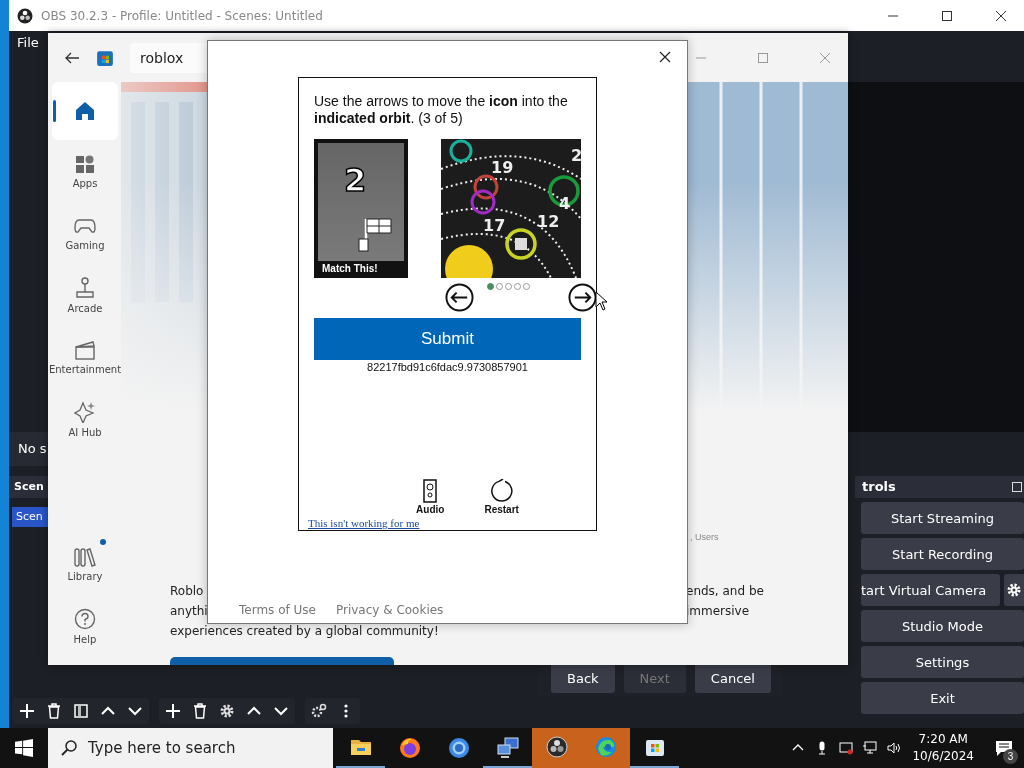  I want to click on apps-icon, so click(85, 163).